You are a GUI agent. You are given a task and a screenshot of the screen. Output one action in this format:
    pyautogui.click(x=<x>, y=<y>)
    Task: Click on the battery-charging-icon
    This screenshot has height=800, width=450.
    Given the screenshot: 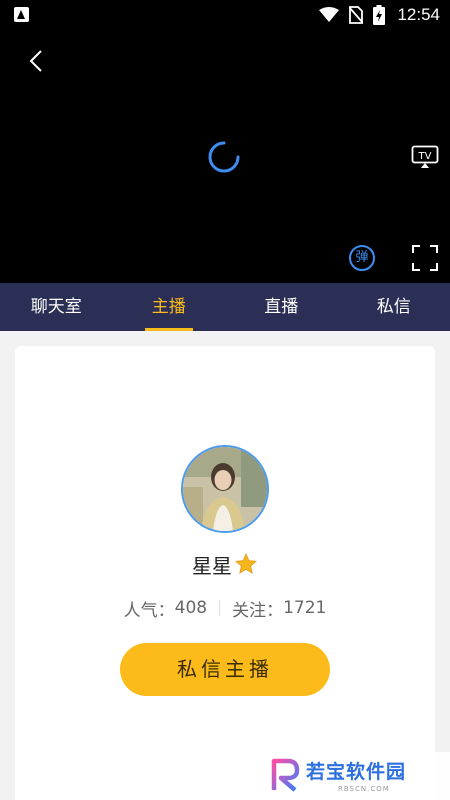 What is the action you would take?
    pyautogui.click(x=379, y=15)
    